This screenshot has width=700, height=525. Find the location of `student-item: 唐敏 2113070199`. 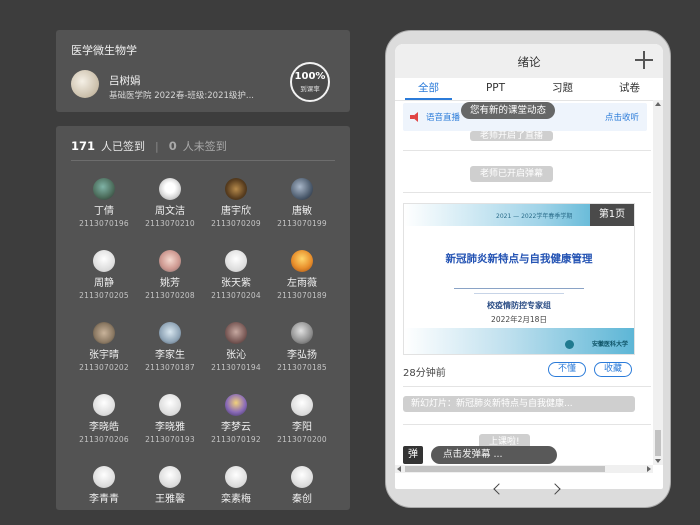

student-item: 唐敏 2113070199 is located at coordinates (302, 210).